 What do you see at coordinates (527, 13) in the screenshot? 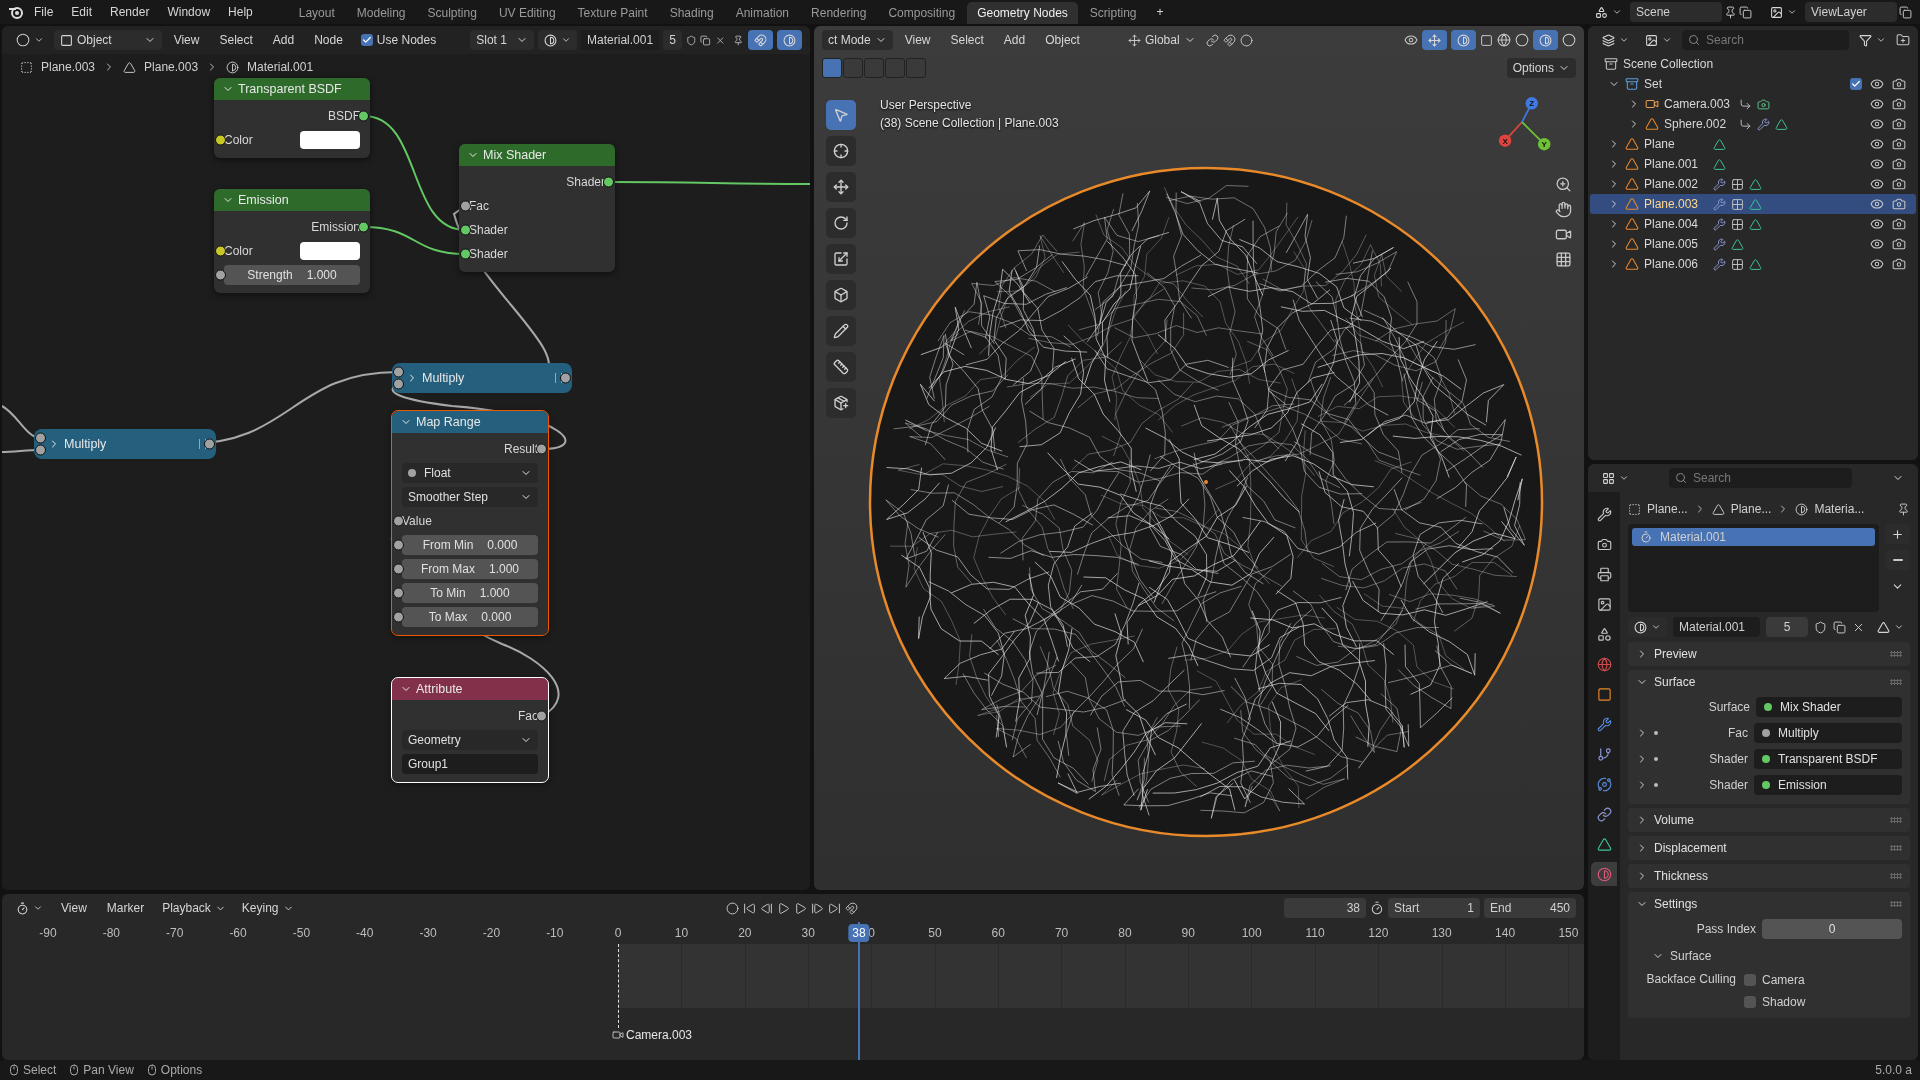
I see `workspace-tab: UV Editing` at bounding box center [527, 13].